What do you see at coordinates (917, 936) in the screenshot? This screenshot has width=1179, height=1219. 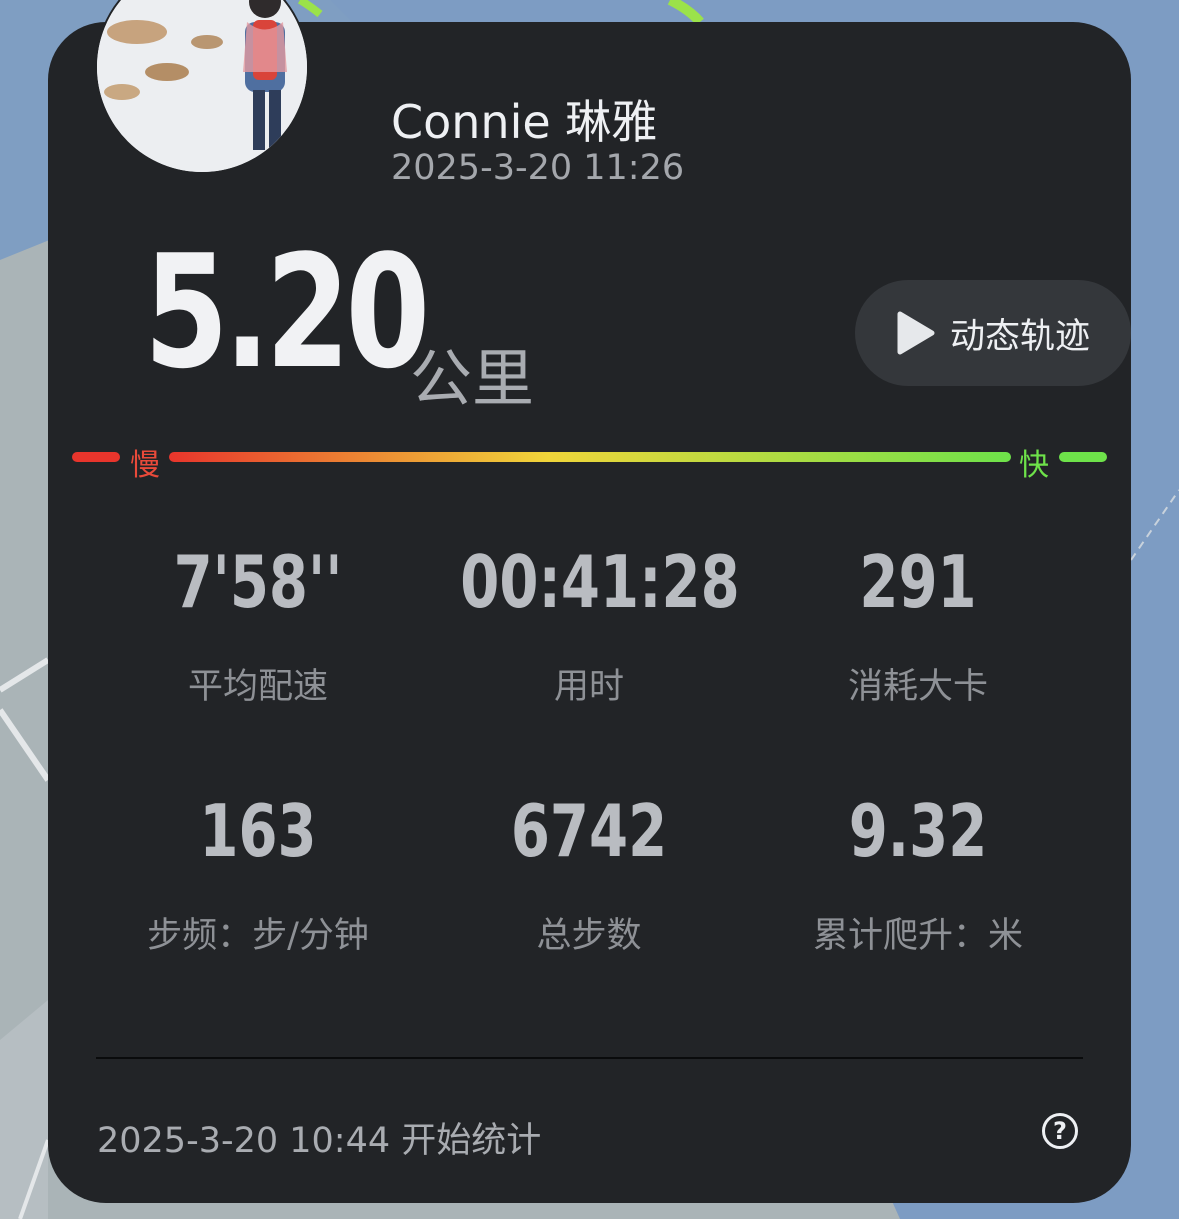 I see `elevation-gain-label: 累计爬升：米` at bounding box center [917, 936].